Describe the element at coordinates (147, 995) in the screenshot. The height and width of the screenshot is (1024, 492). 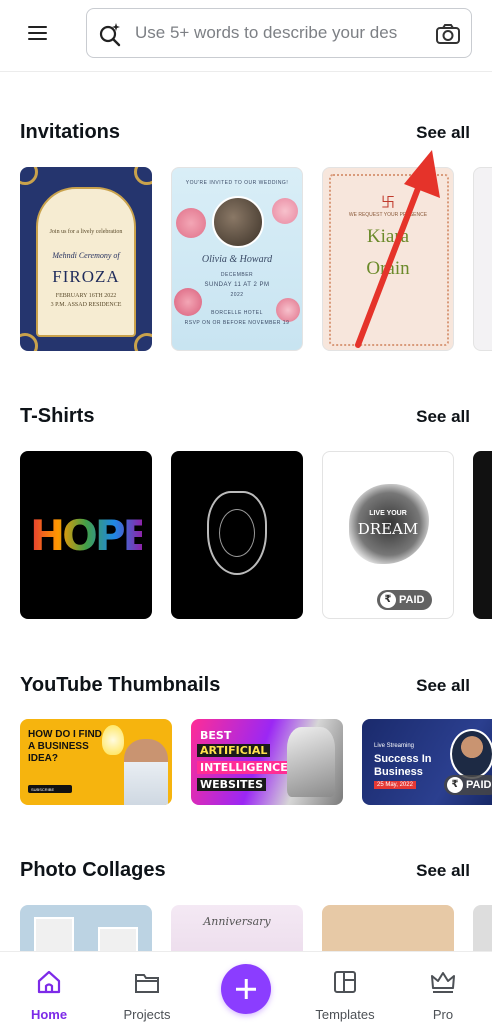
I see `nav-projects: Projects` at that location.